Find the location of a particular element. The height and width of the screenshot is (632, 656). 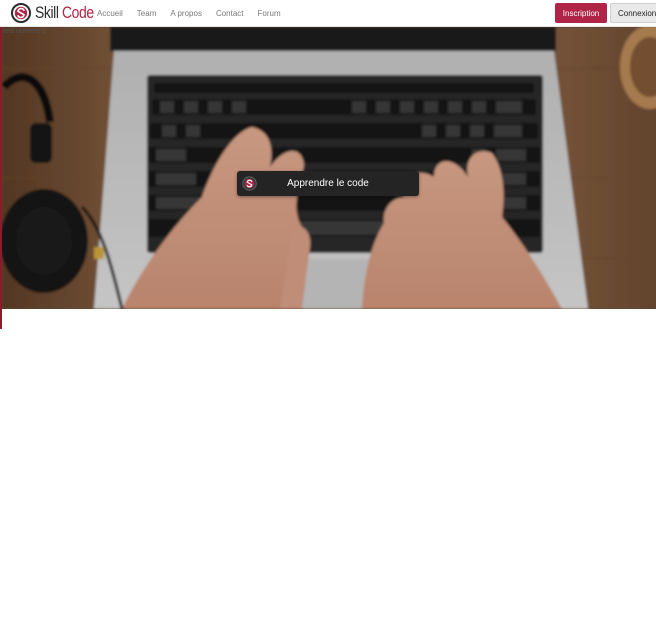

nav-link-a-propos: A propos is located at coordinates (186, 13).